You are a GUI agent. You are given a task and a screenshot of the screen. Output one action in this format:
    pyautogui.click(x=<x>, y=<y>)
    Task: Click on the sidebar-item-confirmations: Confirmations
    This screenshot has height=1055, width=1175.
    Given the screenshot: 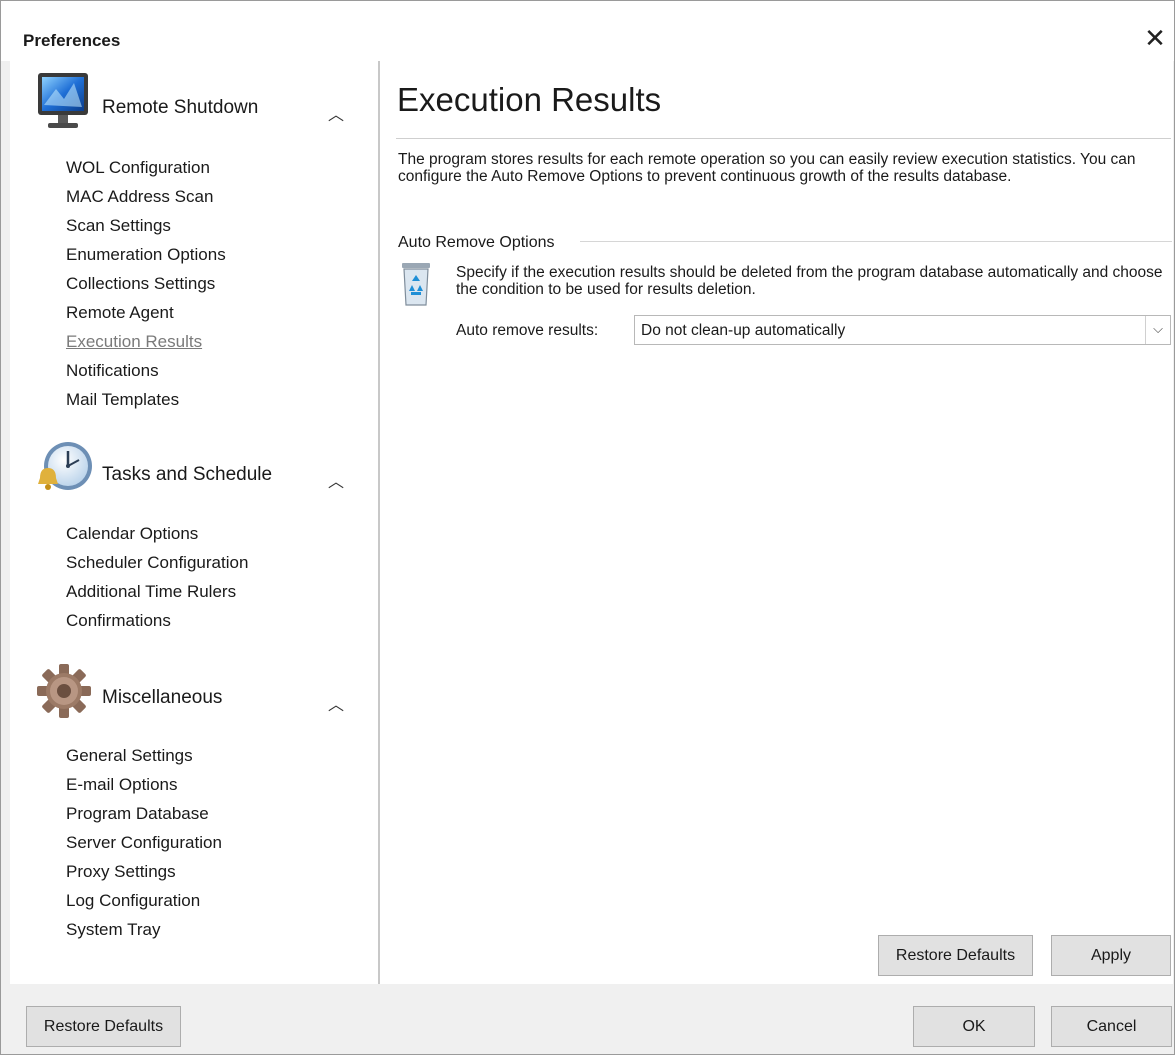 What is the action you would take?
    pyautogui.click(x=157, y=620)
    